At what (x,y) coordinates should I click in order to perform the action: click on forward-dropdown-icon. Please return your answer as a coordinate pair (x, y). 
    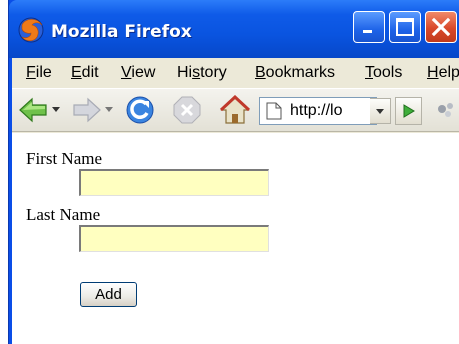
    Looking at the image, I should click on (109, 110).